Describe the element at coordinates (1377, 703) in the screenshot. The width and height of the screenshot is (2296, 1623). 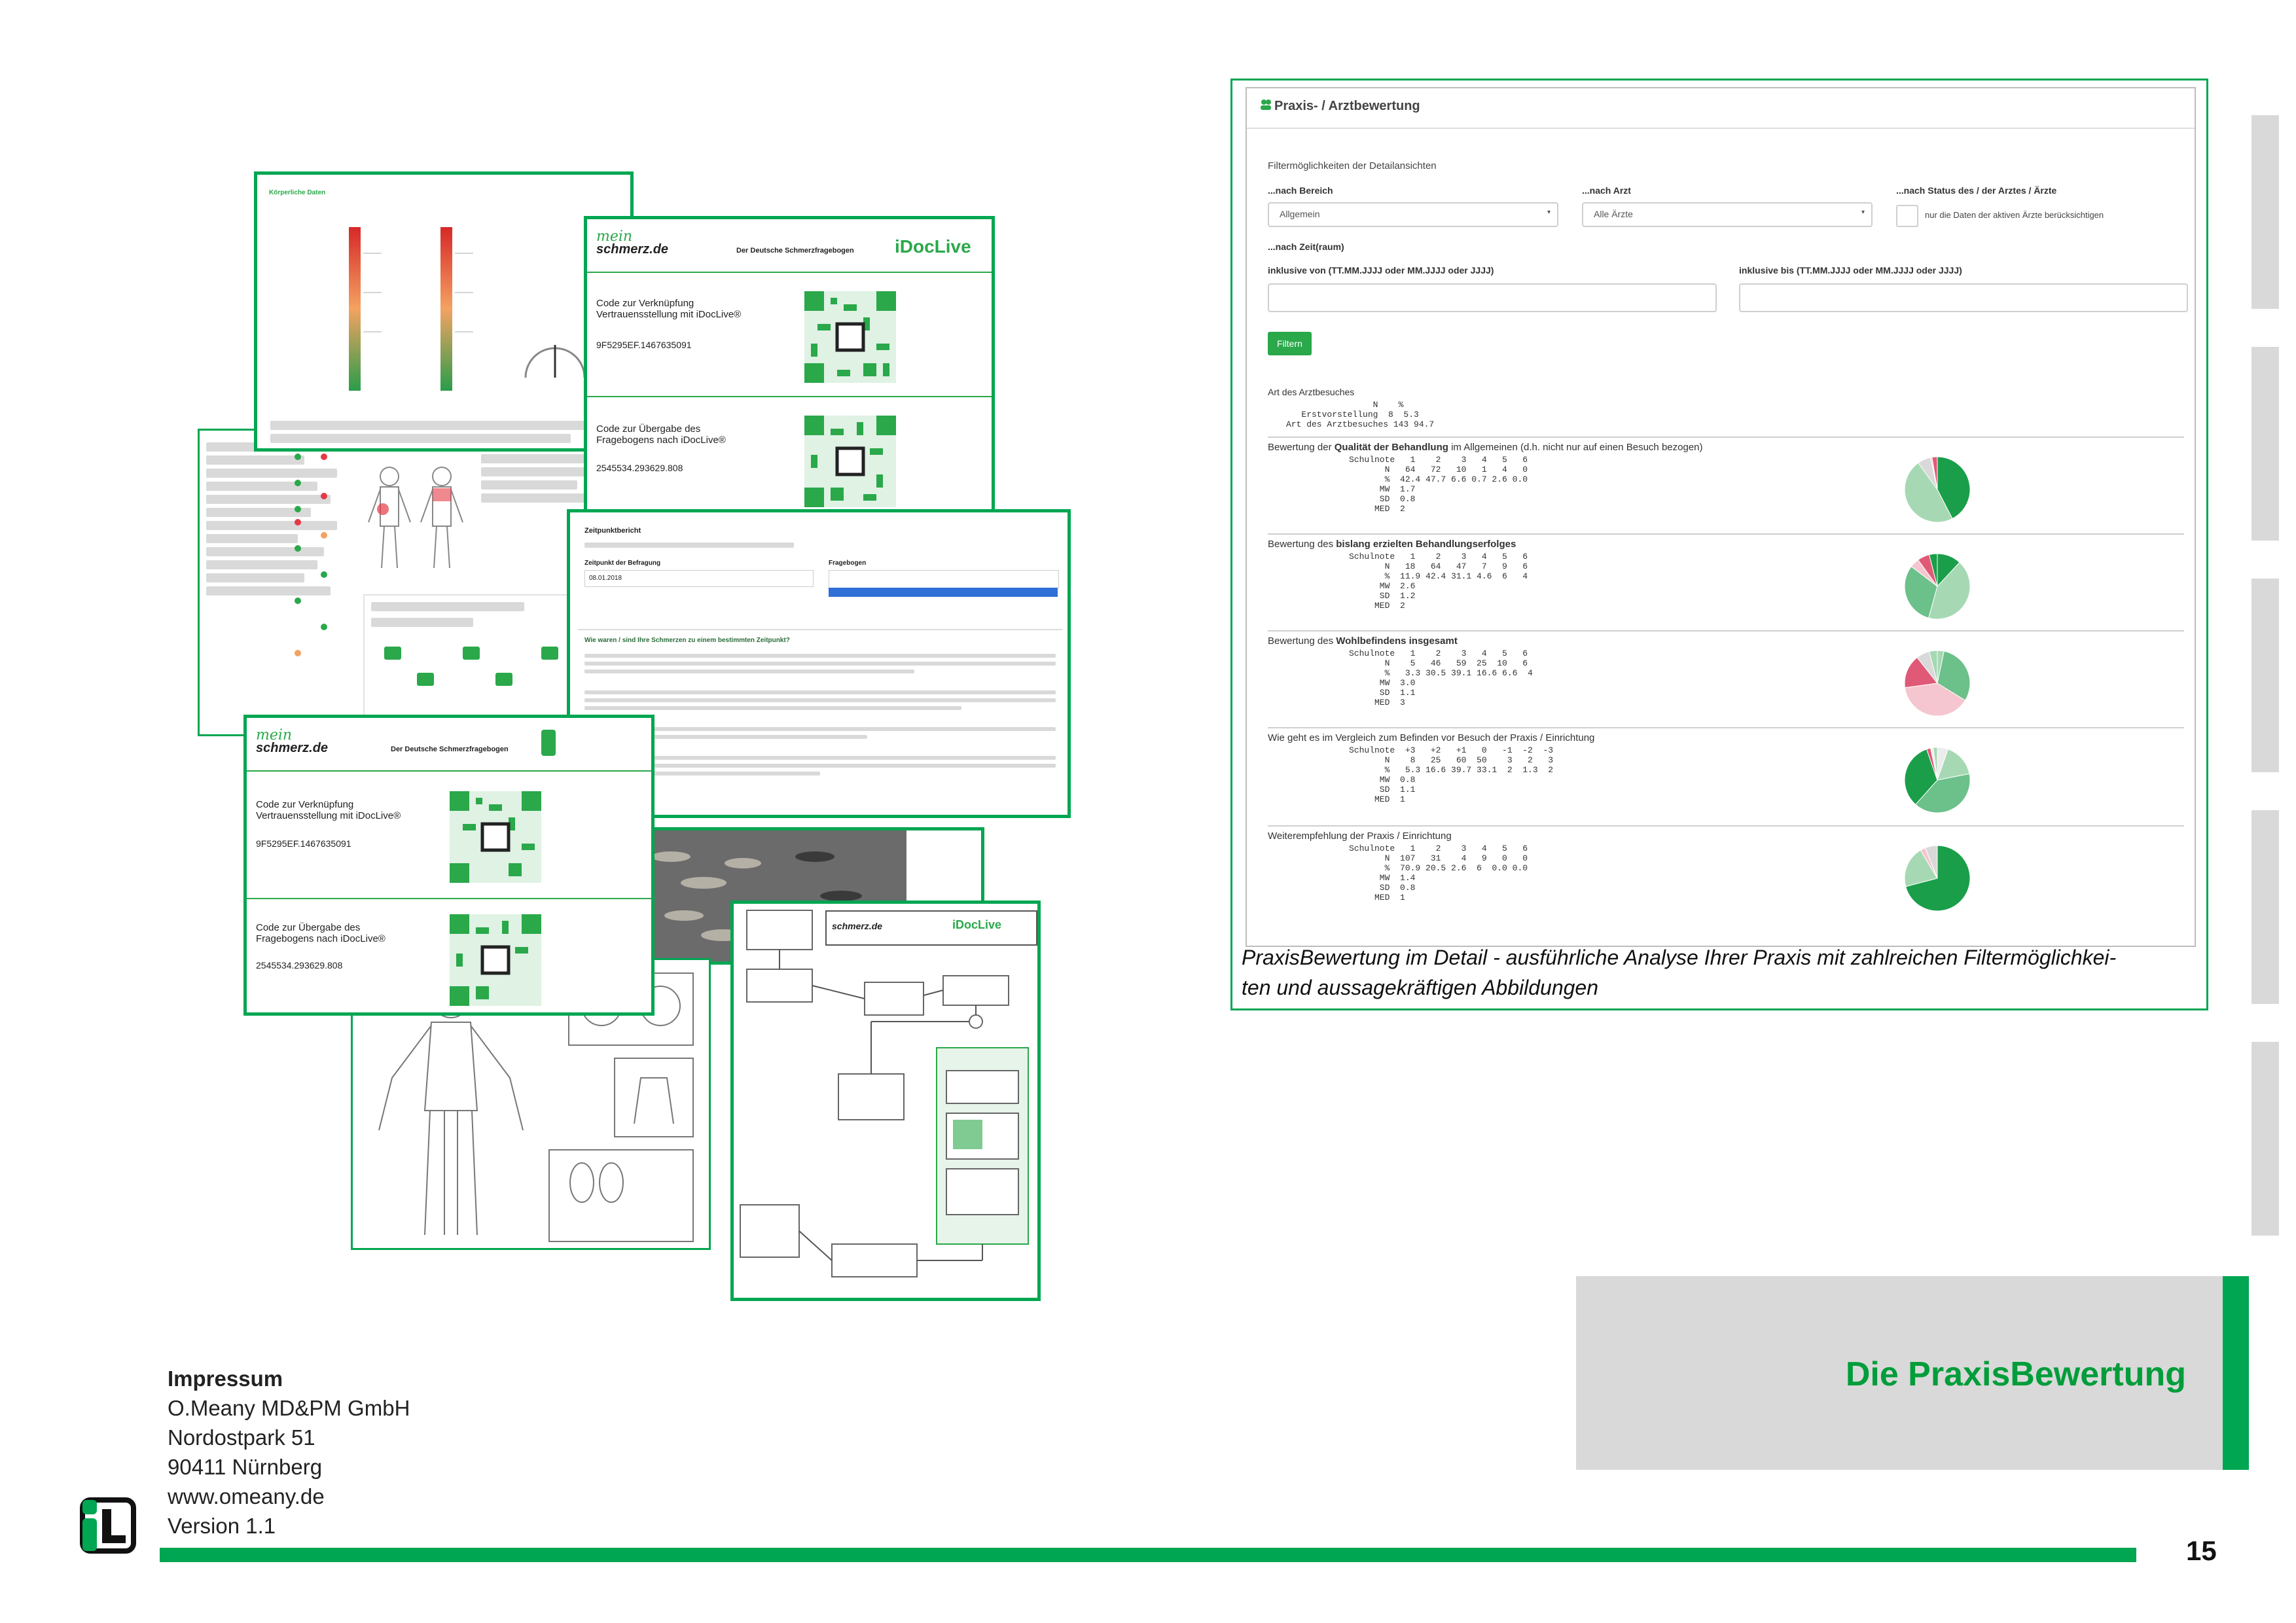
I see `stats-row: MED 3` at that location.